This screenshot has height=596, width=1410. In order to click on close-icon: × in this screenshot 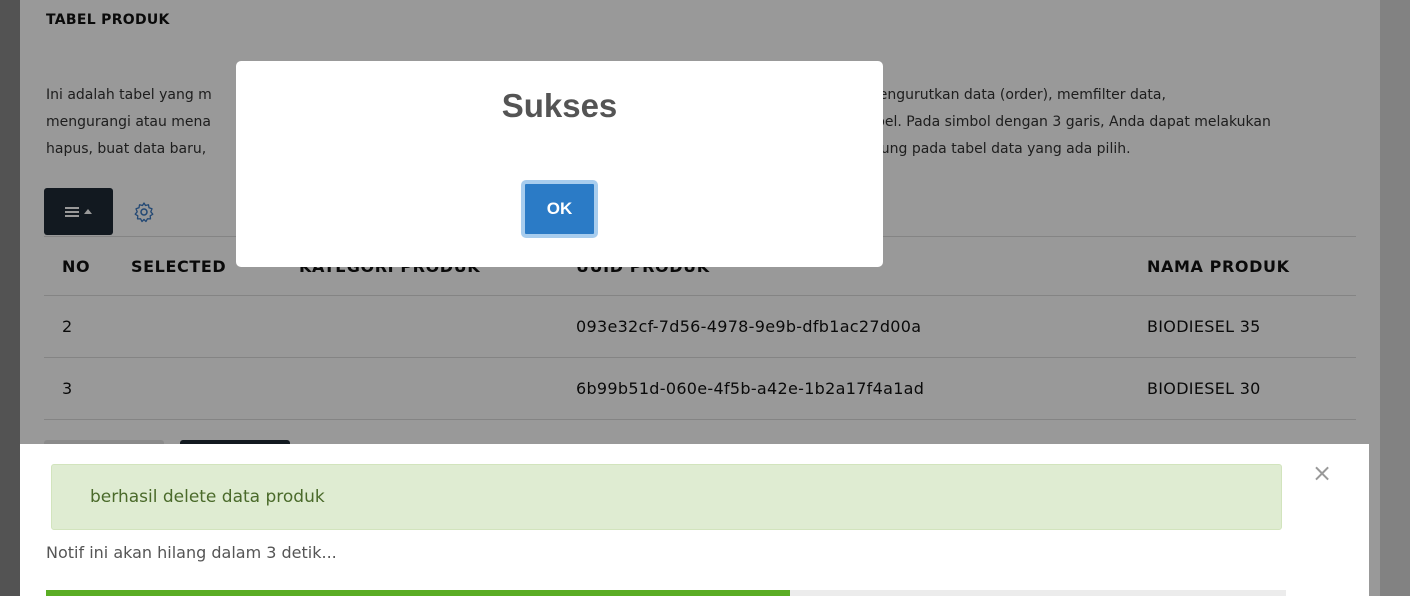, I will do `click(1322, 473)`.